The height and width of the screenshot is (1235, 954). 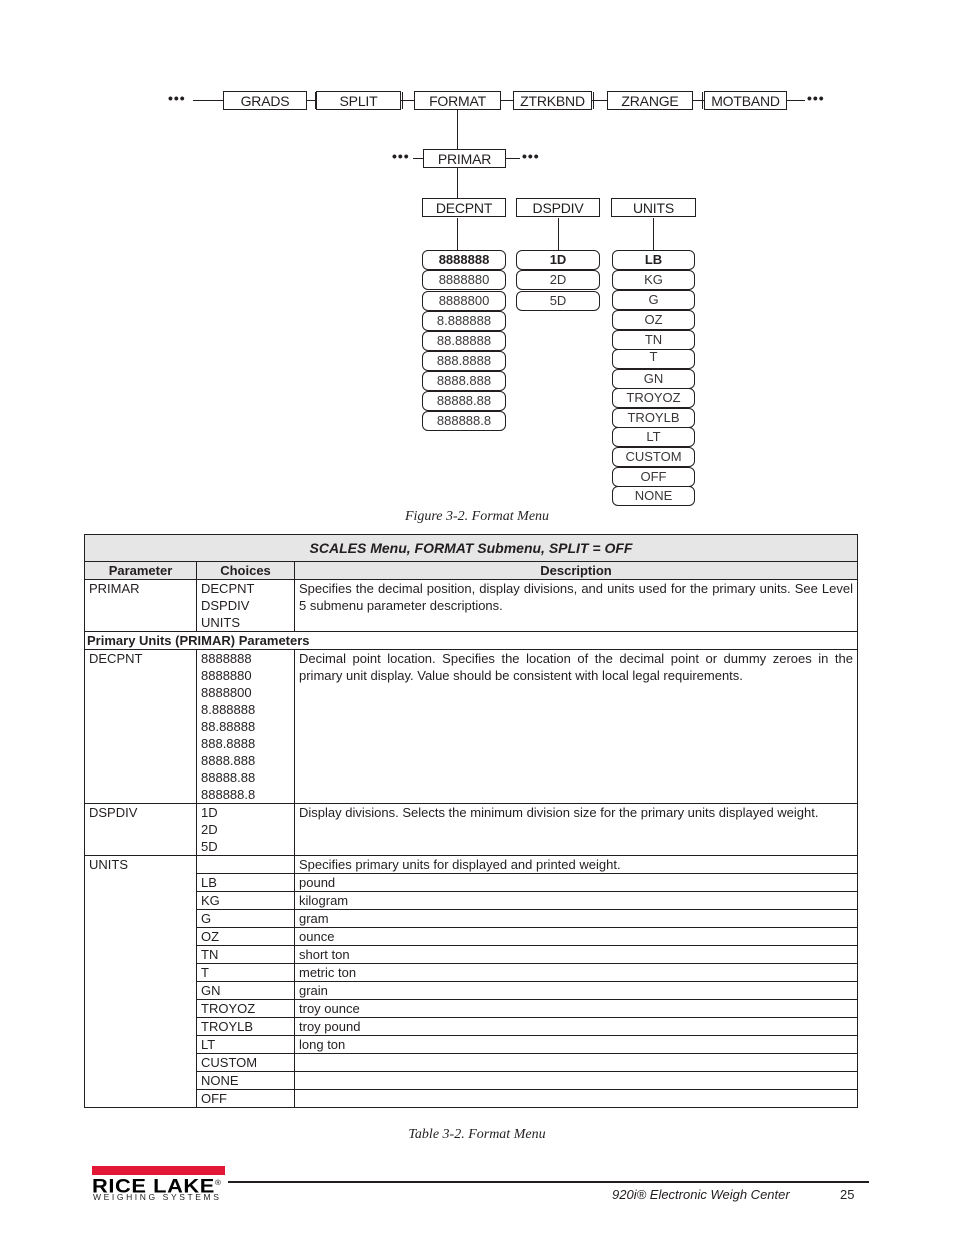 I want to click on unit-row: LB pound, so click(x=471, y=882).